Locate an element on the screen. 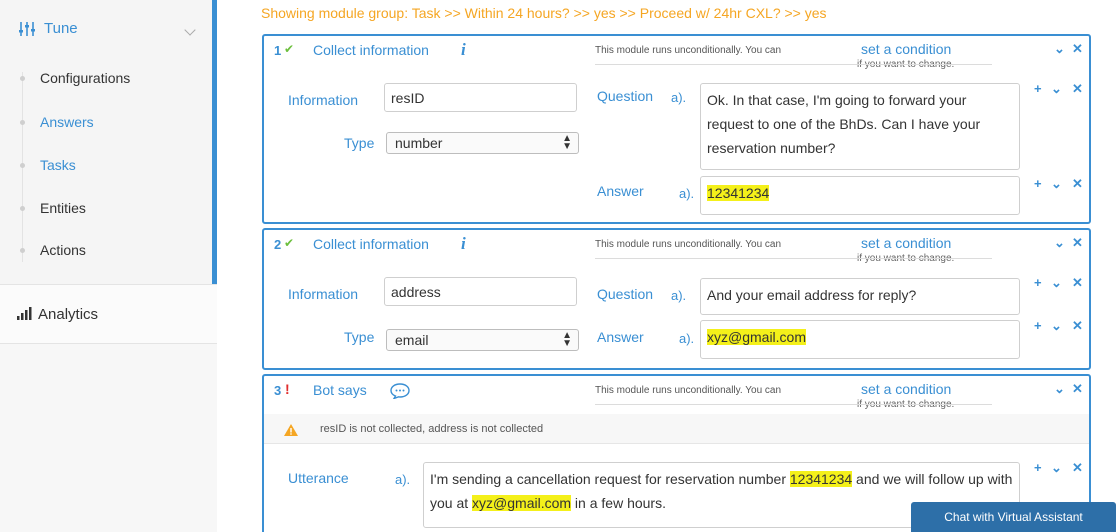  answer-field: 12341234 is located at coordinates (860, 195).